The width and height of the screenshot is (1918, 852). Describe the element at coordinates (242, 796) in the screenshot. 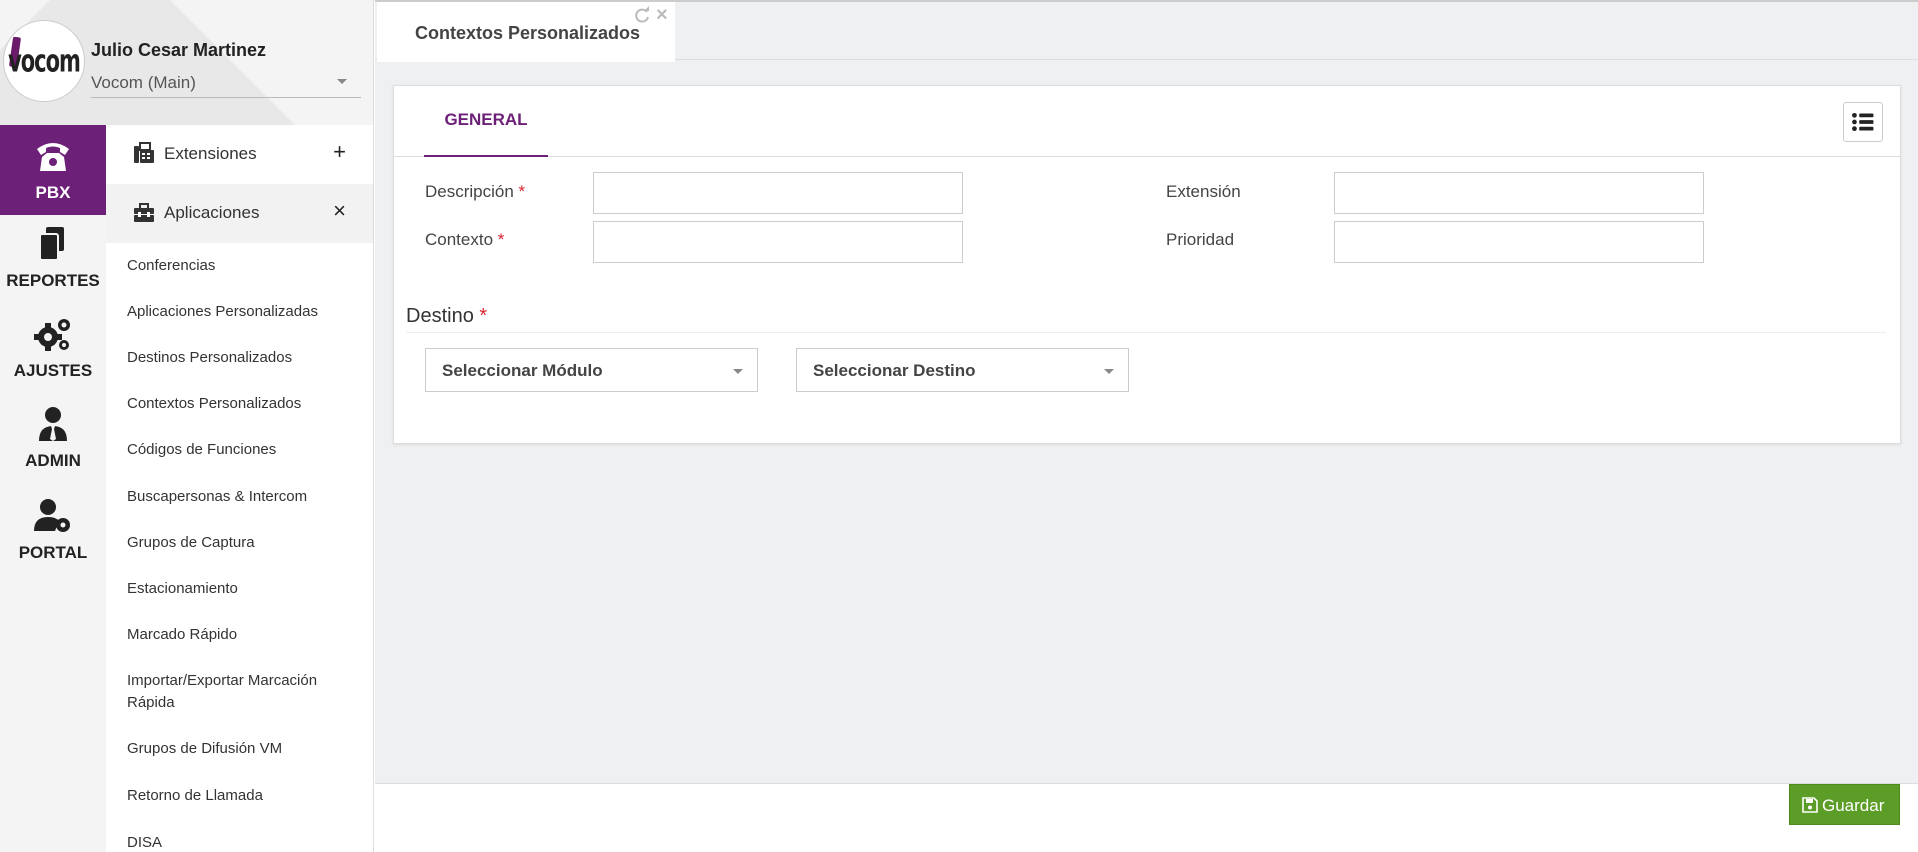

I see `menu-item-retorno-de-llamada: Retorno de Llamada` at that location.